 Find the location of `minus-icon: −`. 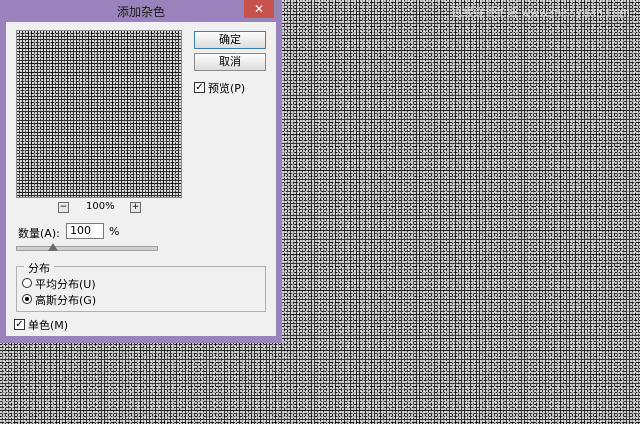

minus-icon: − is located at coordinates (63, 207).